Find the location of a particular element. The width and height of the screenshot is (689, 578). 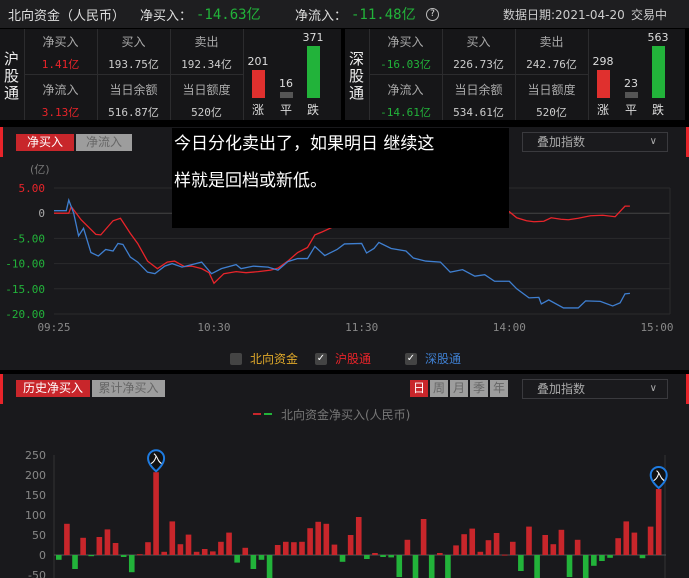

history-overlay-index-dropdown: 叠加指数 ∨ is located at coordinates (595, 389).